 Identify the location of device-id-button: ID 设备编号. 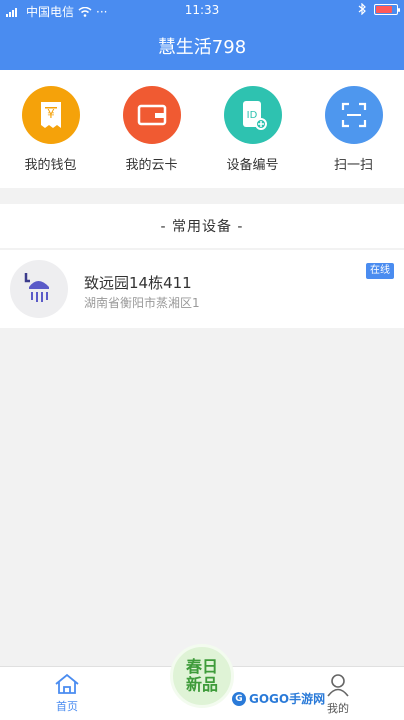
(253, 129).